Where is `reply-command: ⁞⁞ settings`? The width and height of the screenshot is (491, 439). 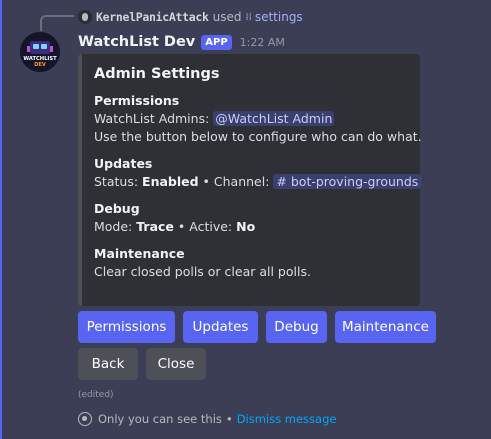 reply-command: ⁞⁞ settings is located at coordinates (273, 17).